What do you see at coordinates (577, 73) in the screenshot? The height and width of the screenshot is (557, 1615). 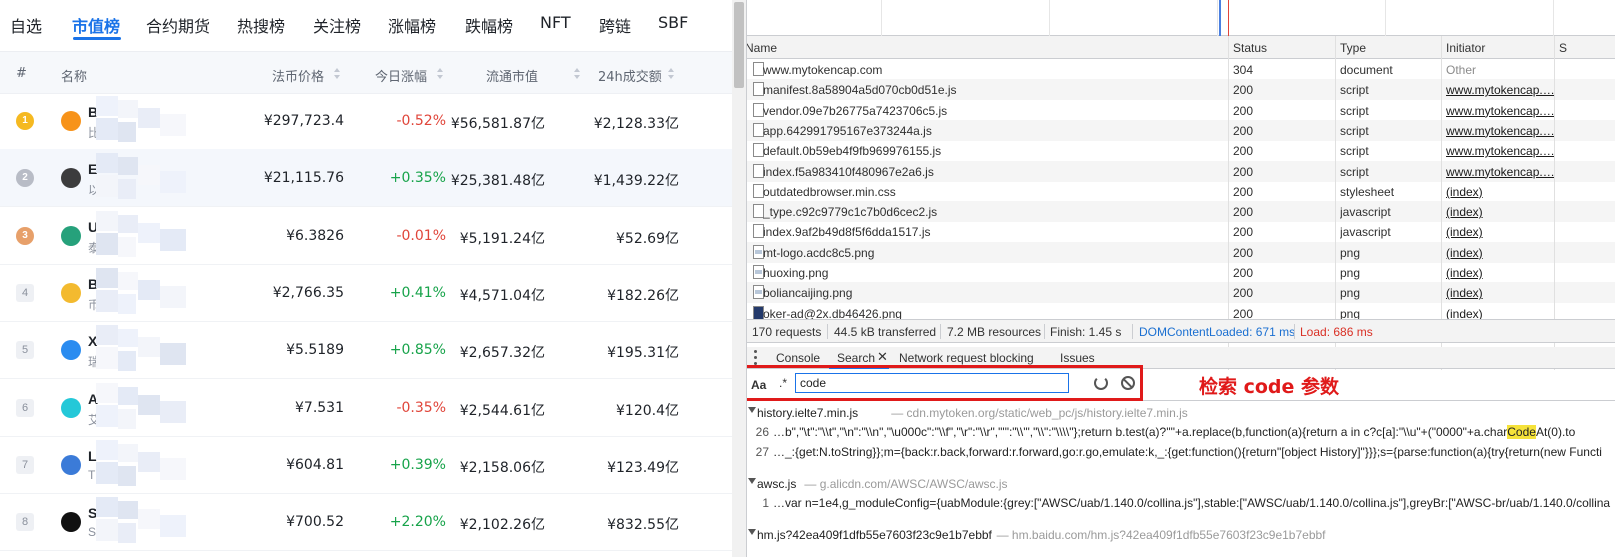 I see `sort-market-cap-icon` at bounding box center [577, 73].